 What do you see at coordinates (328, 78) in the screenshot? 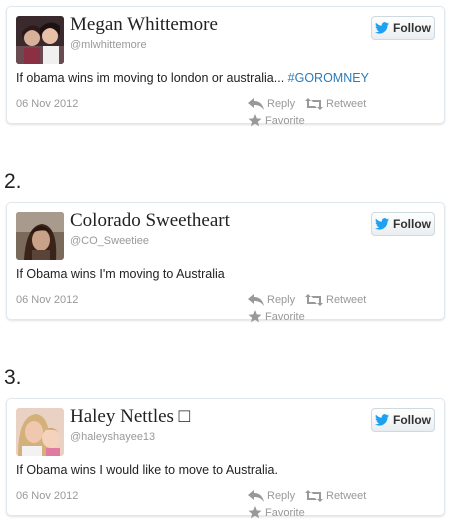
I see `hashtag-link: #GOROMNEY` at bounding box center [328, 78].